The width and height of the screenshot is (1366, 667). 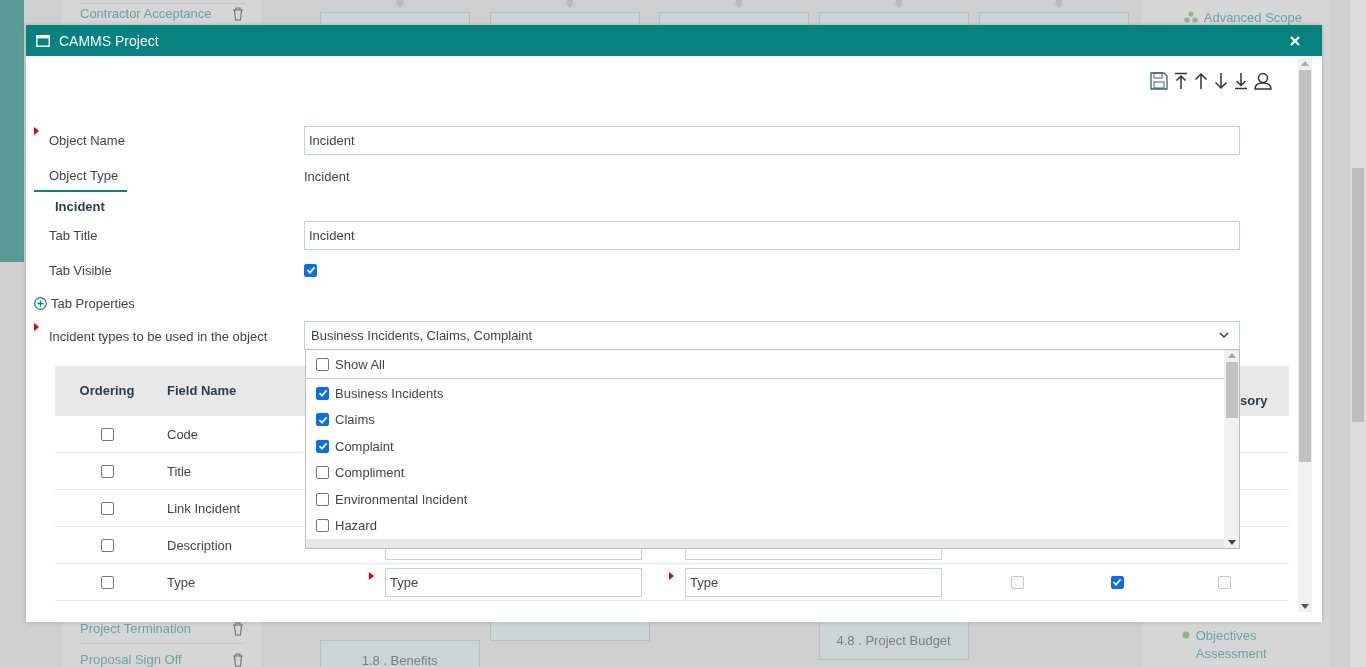 What do you see at coordinates (202, 390) in the screenshot?
I see `column-header: Field Name` at bounding box center [202, 390].